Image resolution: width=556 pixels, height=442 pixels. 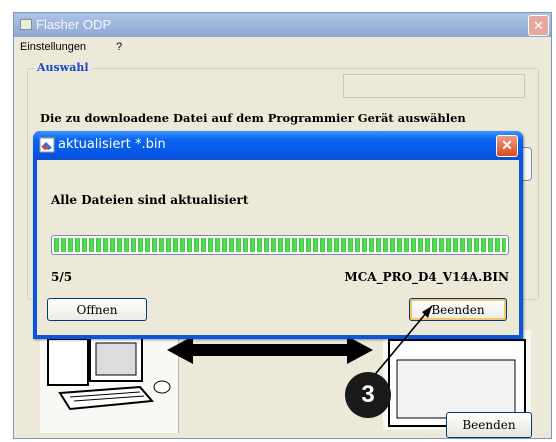 What do you see at coordinates (426, 277) in the screenshot?
I see `current-filename: MCA_PRO_D4_V14A.BIN` at bounding box center [426, 277].